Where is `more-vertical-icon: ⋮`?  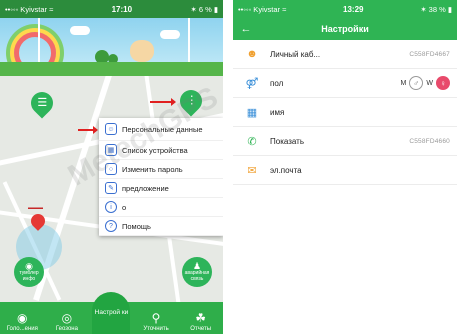 more-vertical-icon: ⋮ is located at coordinates (191, 100).